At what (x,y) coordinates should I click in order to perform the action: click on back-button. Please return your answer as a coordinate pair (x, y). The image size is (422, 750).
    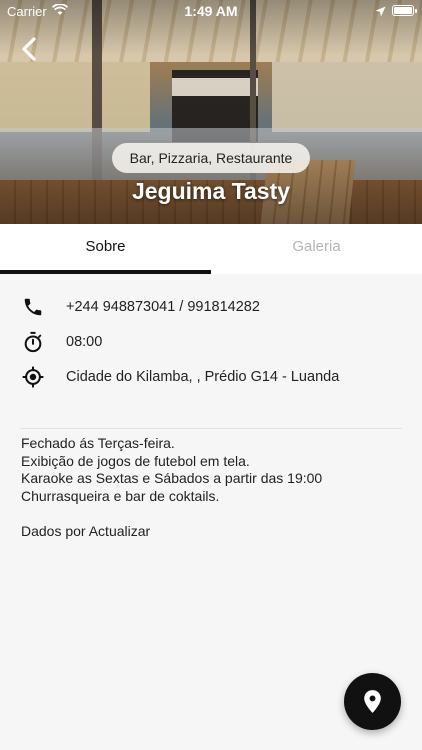
    Looking at the image, I should click on (30, 49).